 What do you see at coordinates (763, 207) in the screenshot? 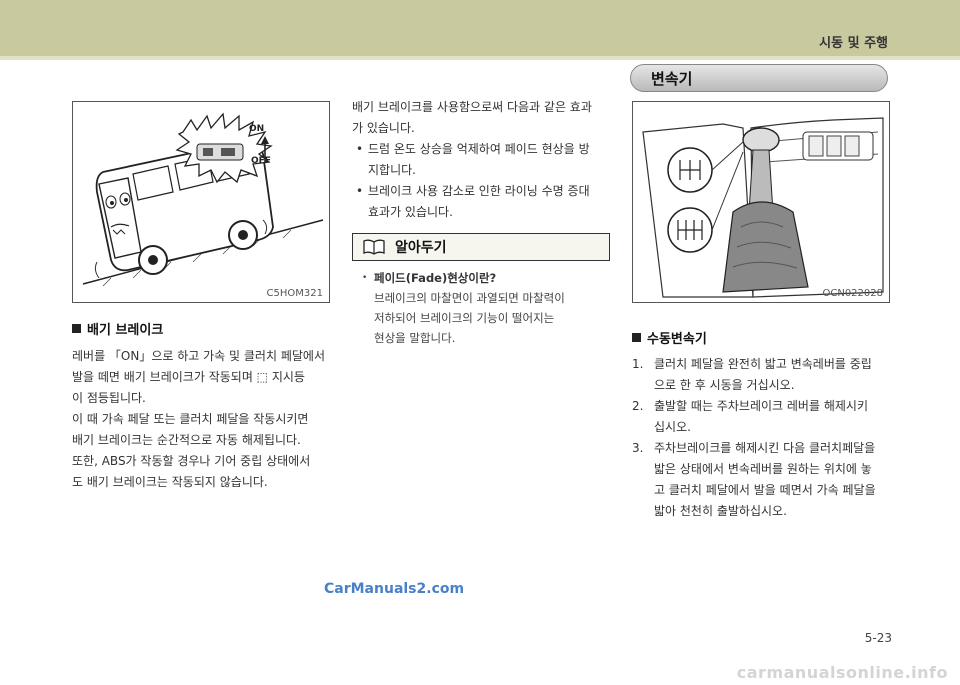
I see `gear-shift-illustration` at bounding box center [763, 207].